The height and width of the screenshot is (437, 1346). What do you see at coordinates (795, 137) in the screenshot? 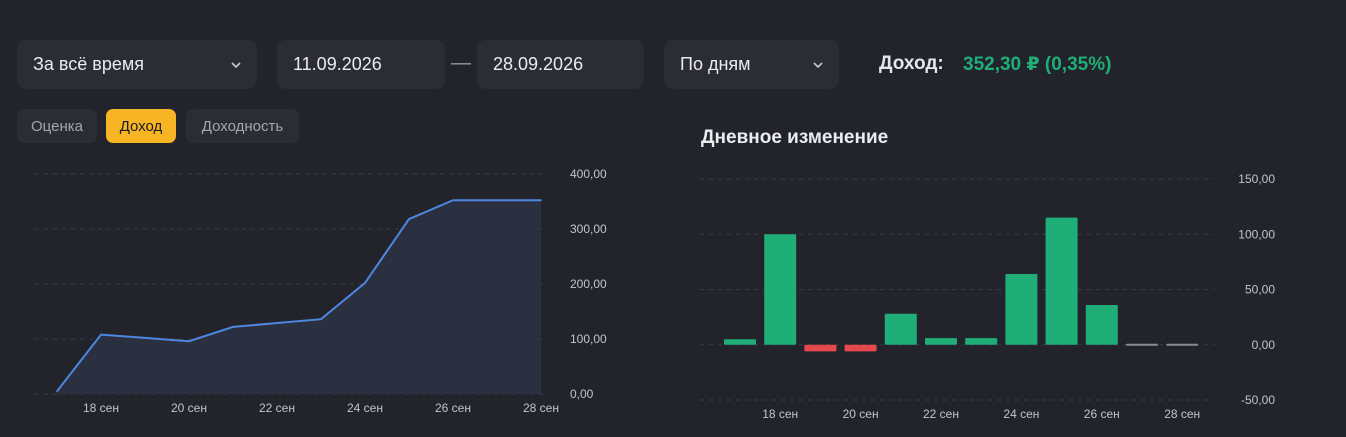
I see `daily-change-title: Дневное изменение` at bounding box center [795, 137].